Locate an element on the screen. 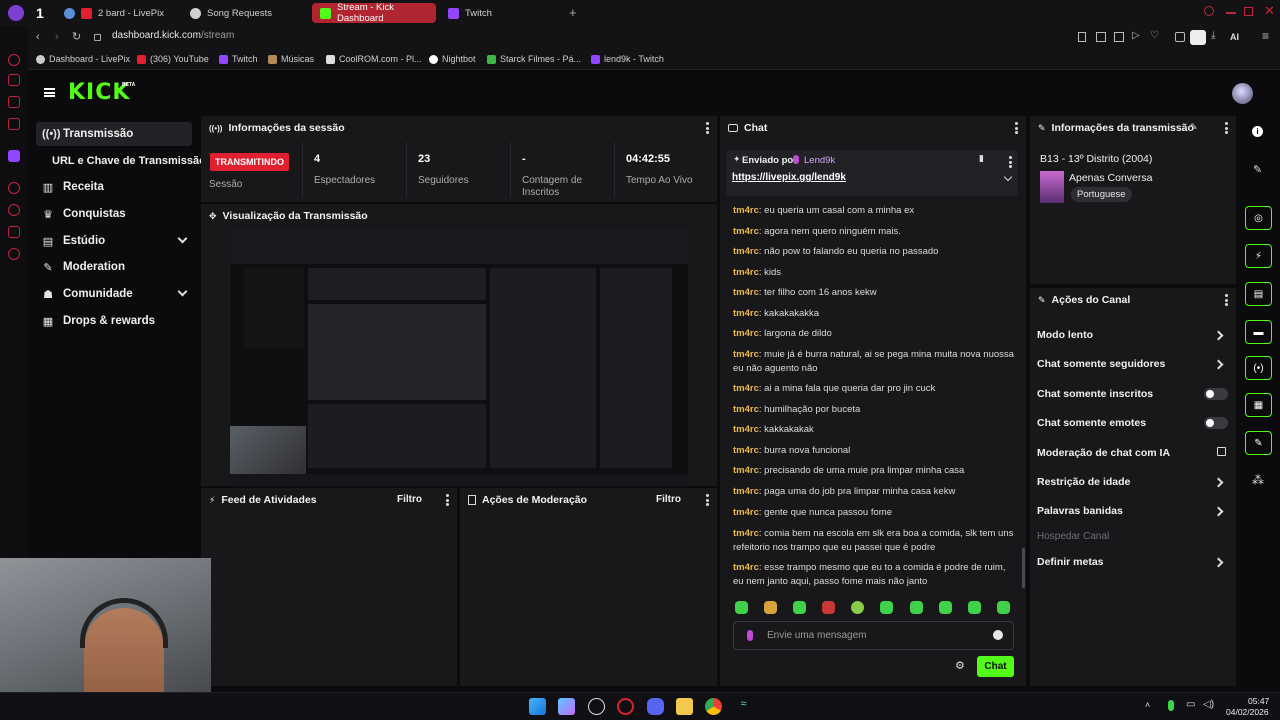 Image resolution: width=1280 pixels, height=720 pixels. pencil-icon: ✎ is located at coordinates (1257, 169).